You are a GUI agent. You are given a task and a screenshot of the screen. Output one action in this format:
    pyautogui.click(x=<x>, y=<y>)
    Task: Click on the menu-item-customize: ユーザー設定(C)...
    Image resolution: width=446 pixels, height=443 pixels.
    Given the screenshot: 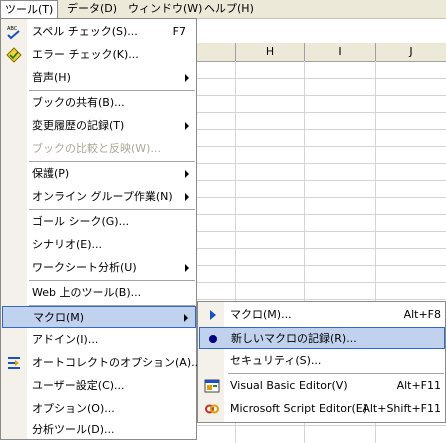 What is the action you would take?
    pyautogui.click(x=99, y=386)
    